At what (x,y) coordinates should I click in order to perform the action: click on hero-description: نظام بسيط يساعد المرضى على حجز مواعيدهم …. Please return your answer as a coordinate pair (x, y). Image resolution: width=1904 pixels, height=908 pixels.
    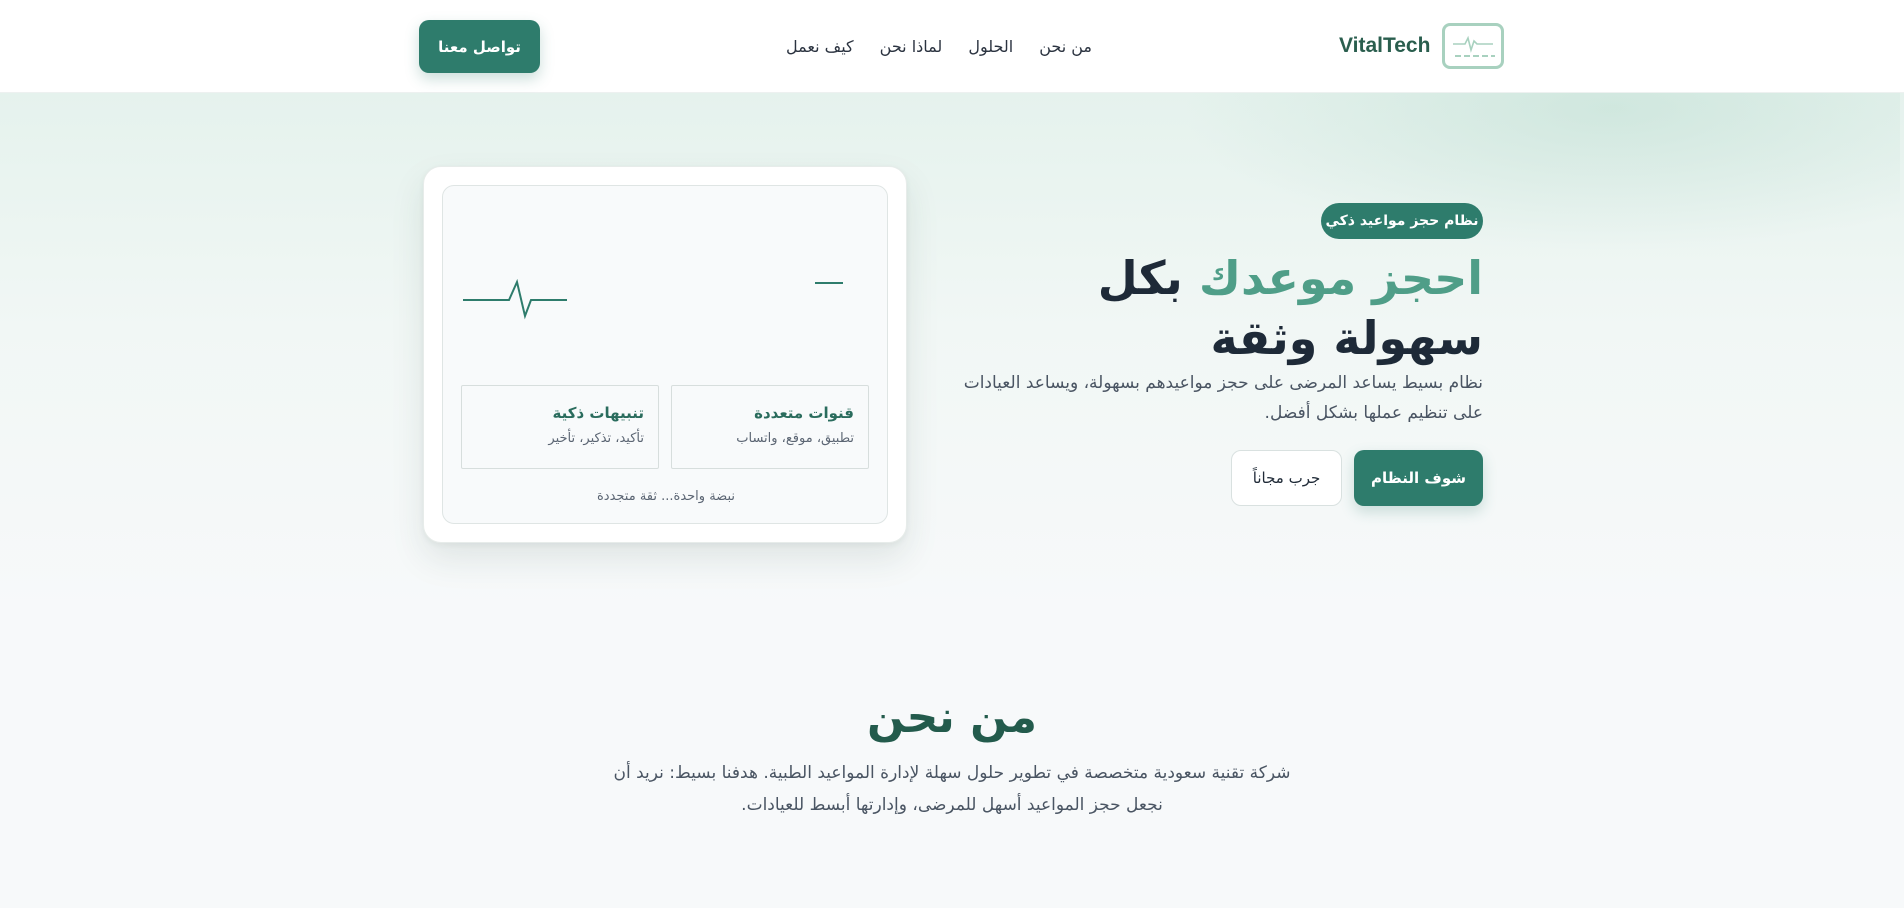
    Looking at the image, I should click on (1223, 398).